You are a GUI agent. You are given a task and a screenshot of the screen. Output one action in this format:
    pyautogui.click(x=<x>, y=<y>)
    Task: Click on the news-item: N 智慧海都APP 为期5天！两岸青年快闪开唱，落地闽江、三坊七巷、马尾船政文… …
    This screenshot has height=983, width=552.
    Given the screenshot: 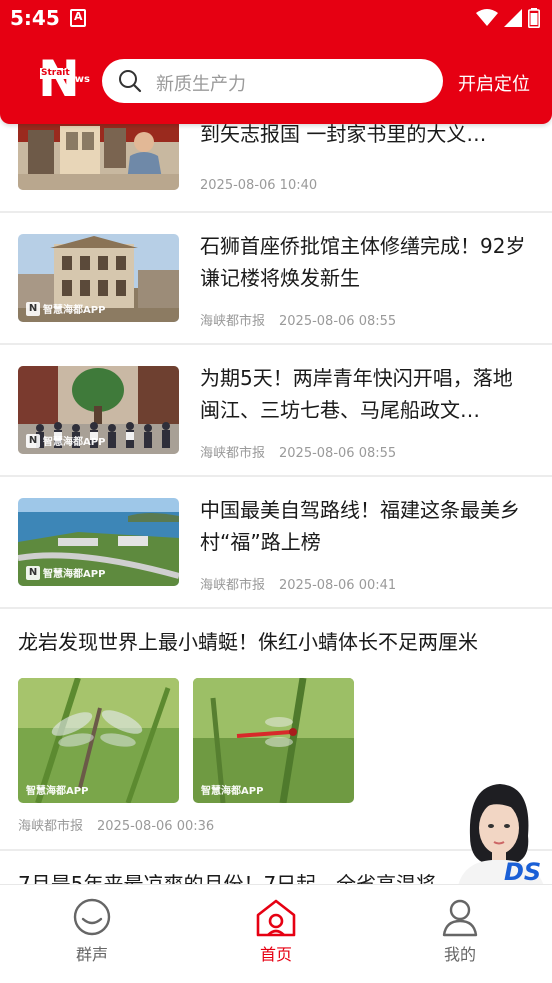 What is the action you would take?
    pyautogui.click(x=276, y=410)
    